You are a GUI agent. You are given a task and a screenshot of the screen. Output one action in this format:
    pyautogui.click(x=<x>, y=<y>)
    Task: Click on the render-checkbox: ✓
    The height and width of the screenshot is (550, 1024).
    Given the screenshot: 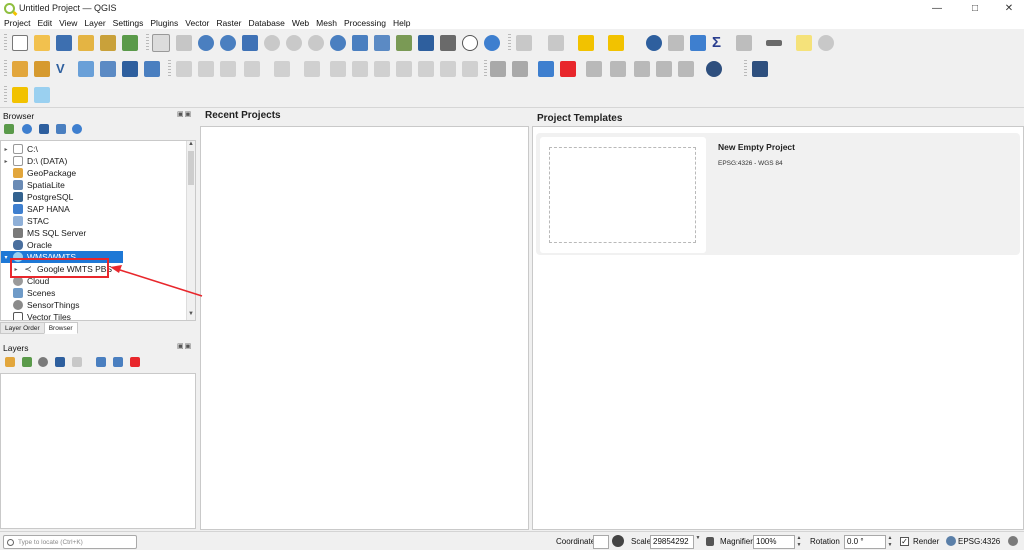 What is the action you would take?
    pyautogui.click(x=904, y=541)
    